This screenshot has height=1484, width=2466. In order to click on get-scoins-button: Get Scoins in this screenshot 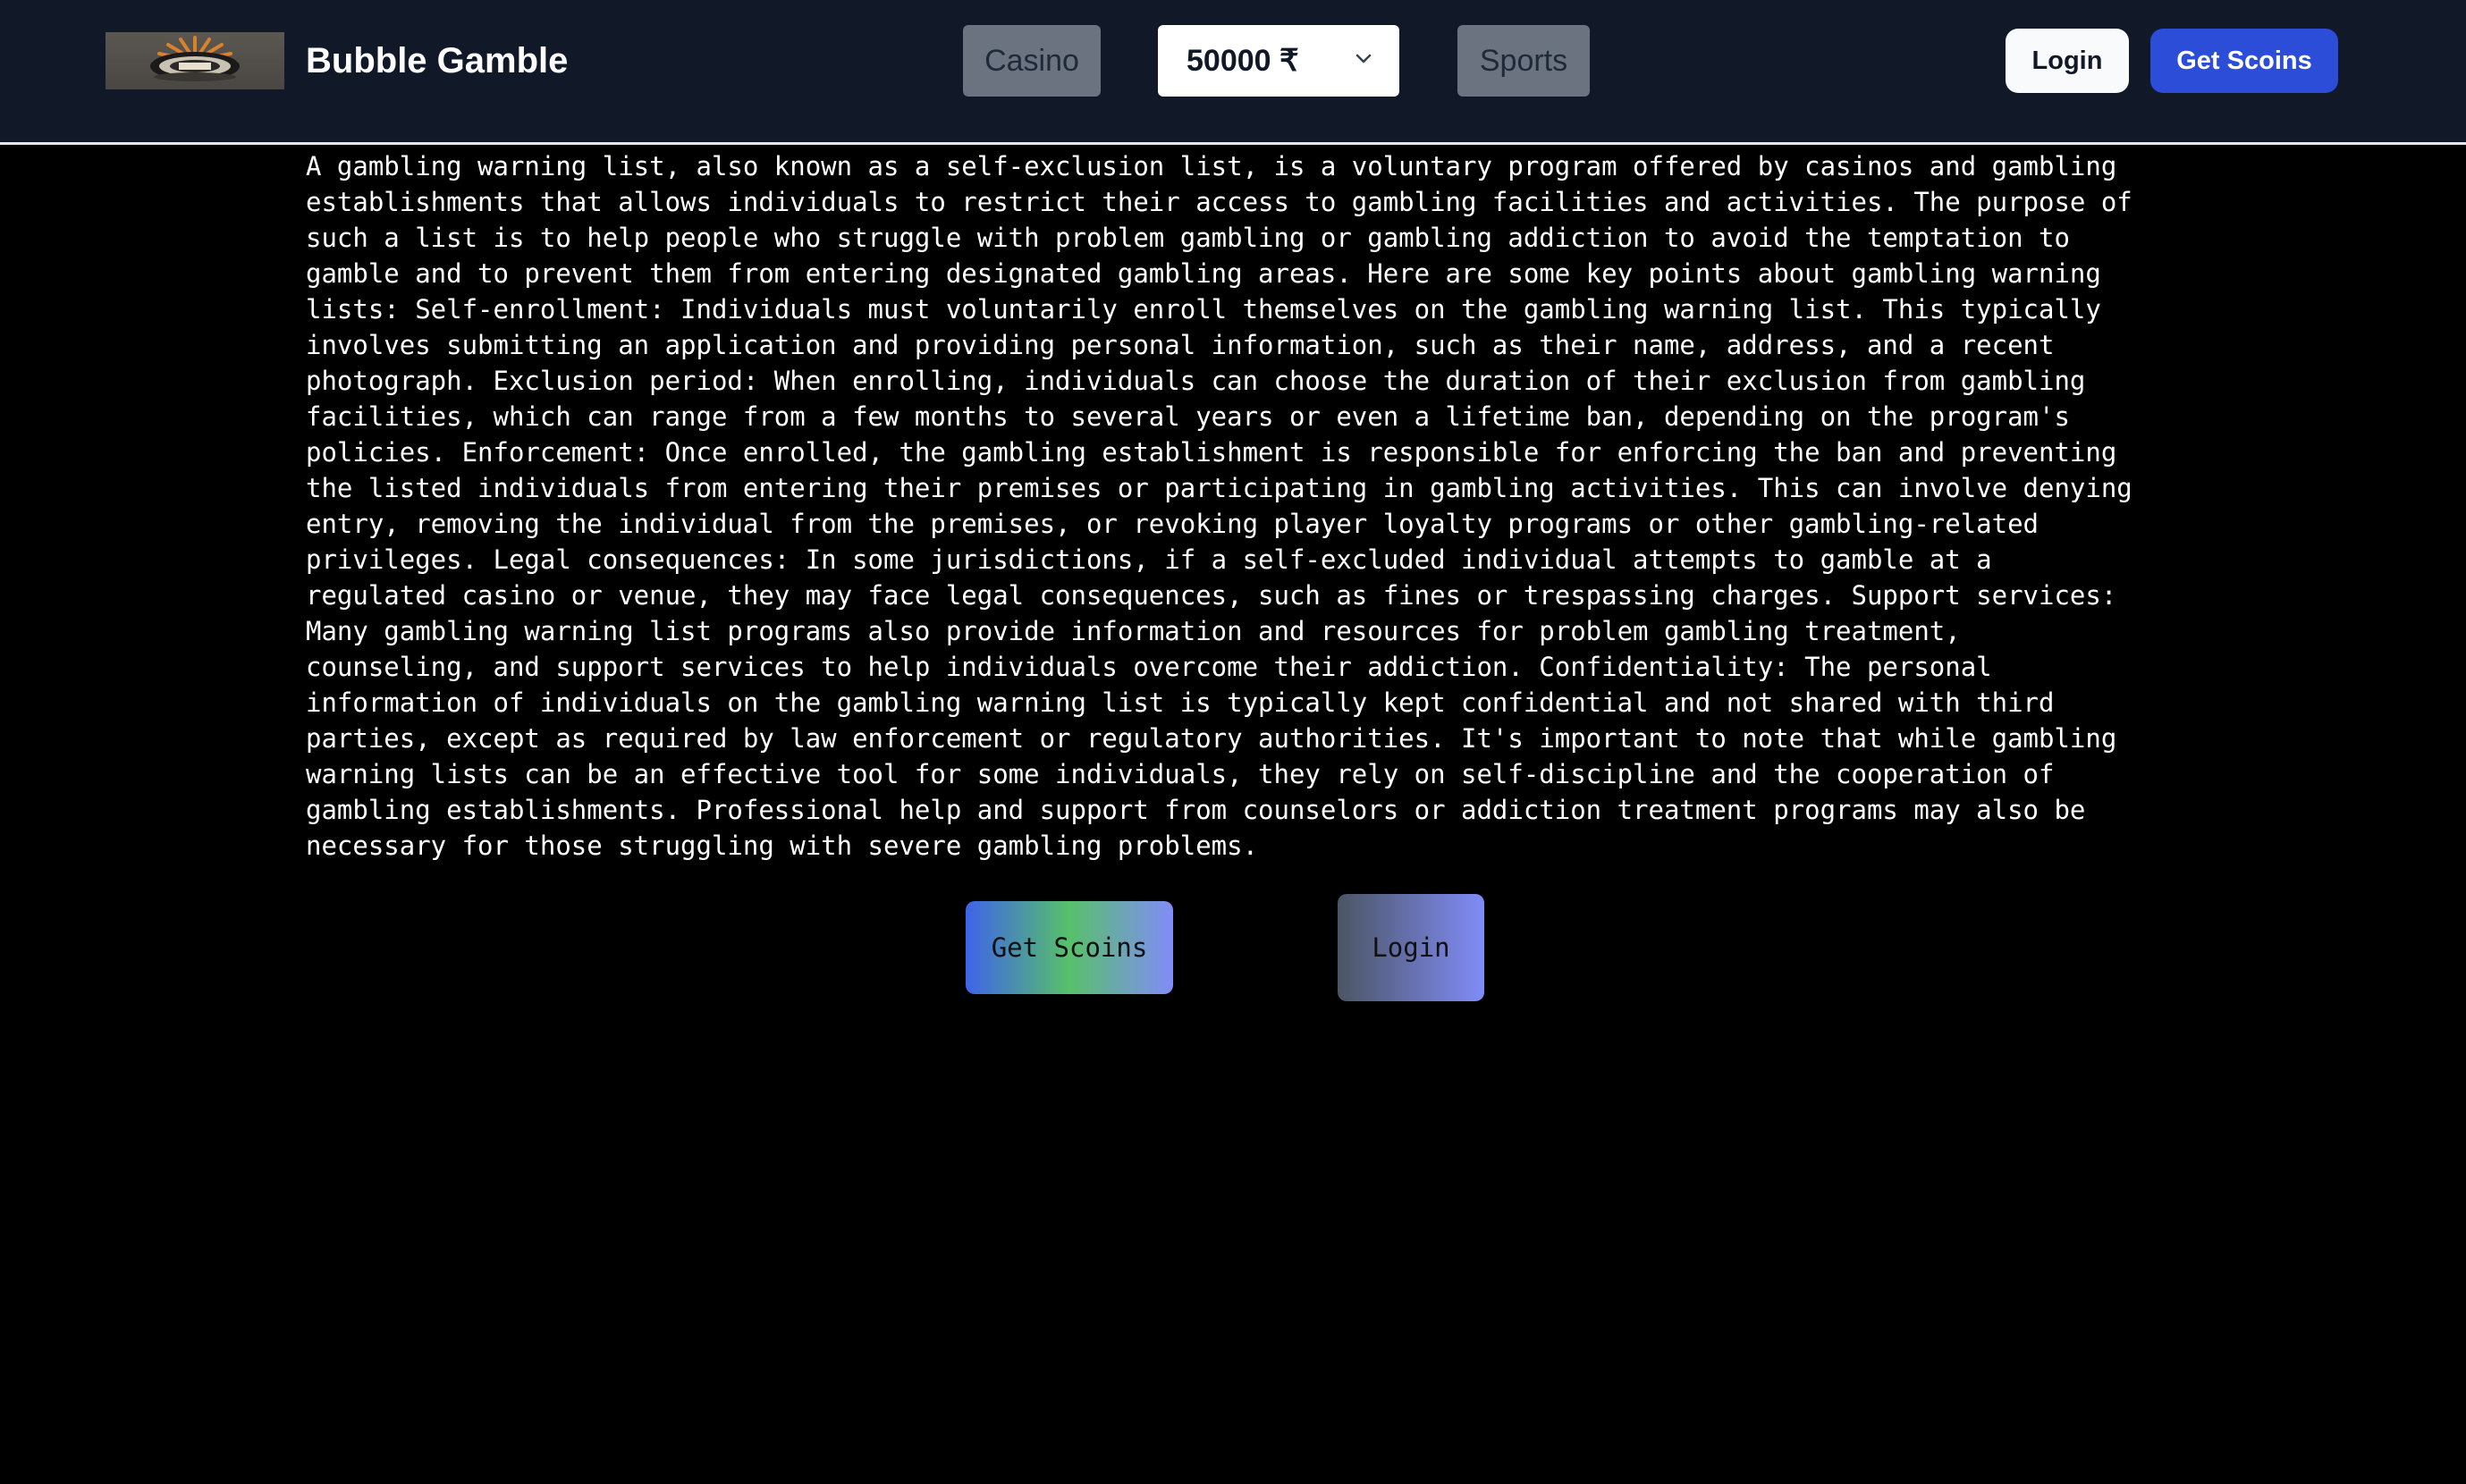, I will do `click(2244, 61)`.